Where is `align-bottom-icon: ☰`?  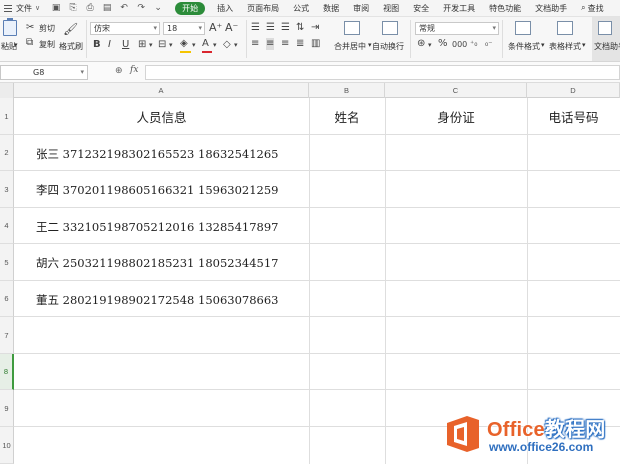 align-bottom-icon: ☰ is located at coordinates (285, 28).